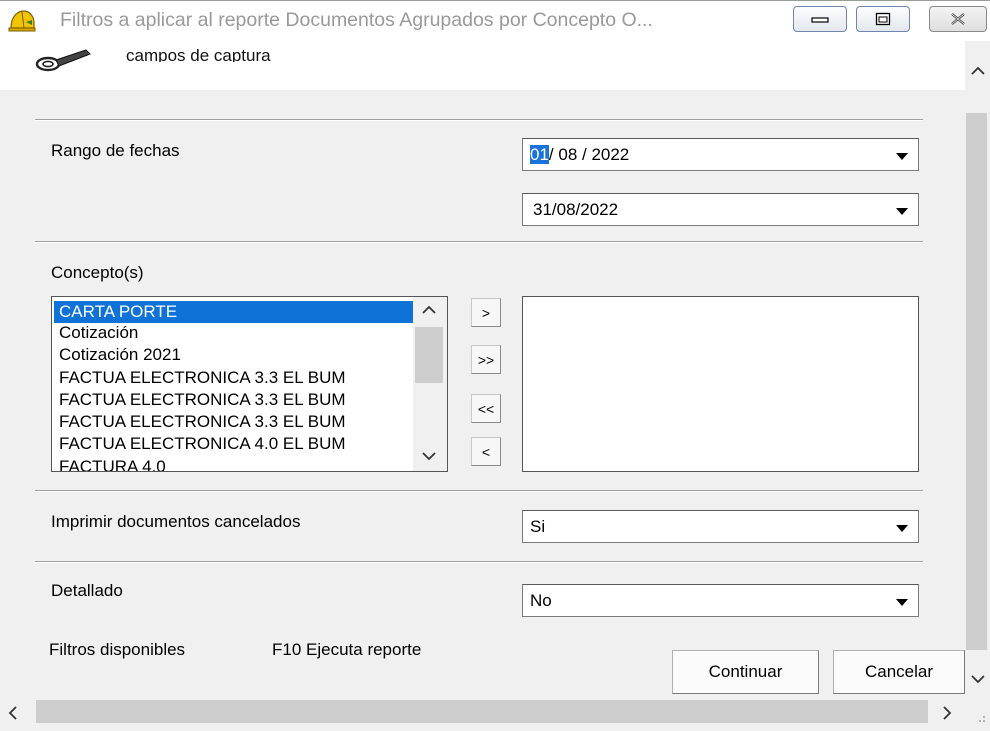 The image size is (990, 731). What do you see at coordinates (539, 154) in the screenshot?
I see `date-from-day: 01` at bounding box center [539, 154].